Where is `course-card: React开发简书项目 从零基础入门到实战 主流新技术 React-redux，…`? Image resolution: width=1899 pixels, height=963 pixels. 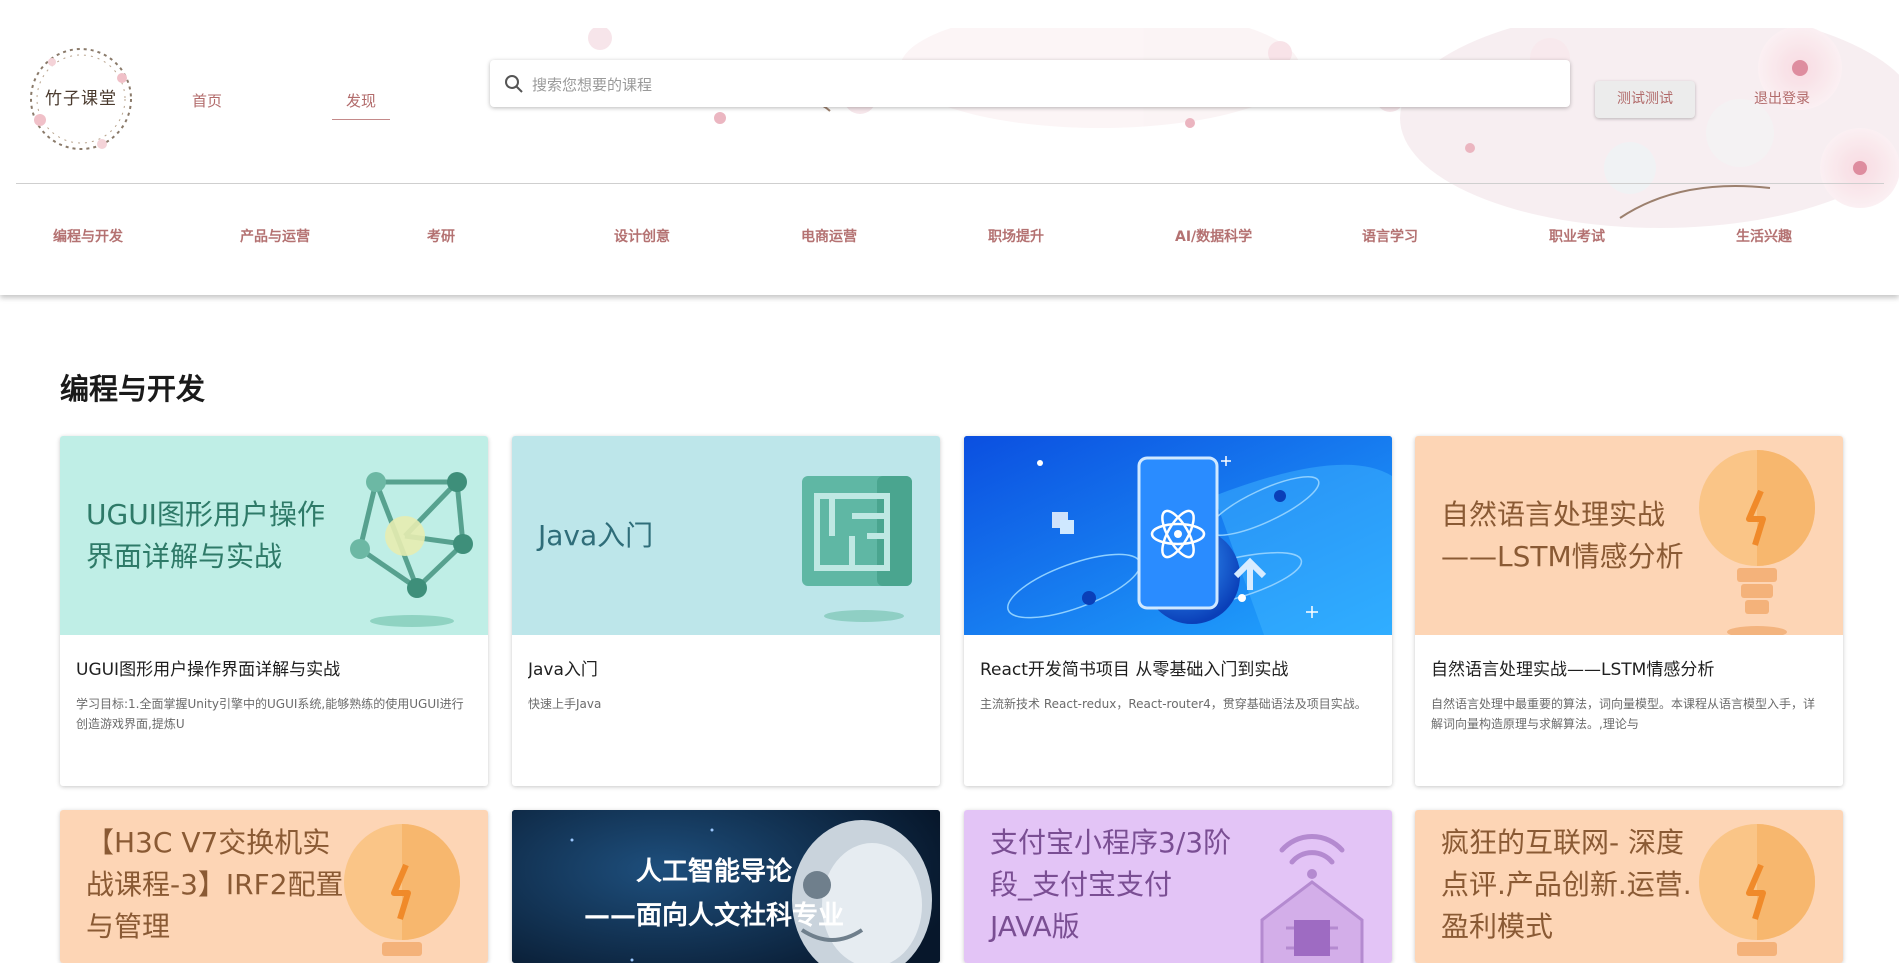
course-card: React开发简书项目 从零基础入门到实战 主流新技术 React-redux，… is located at coordinates (1178, 611).